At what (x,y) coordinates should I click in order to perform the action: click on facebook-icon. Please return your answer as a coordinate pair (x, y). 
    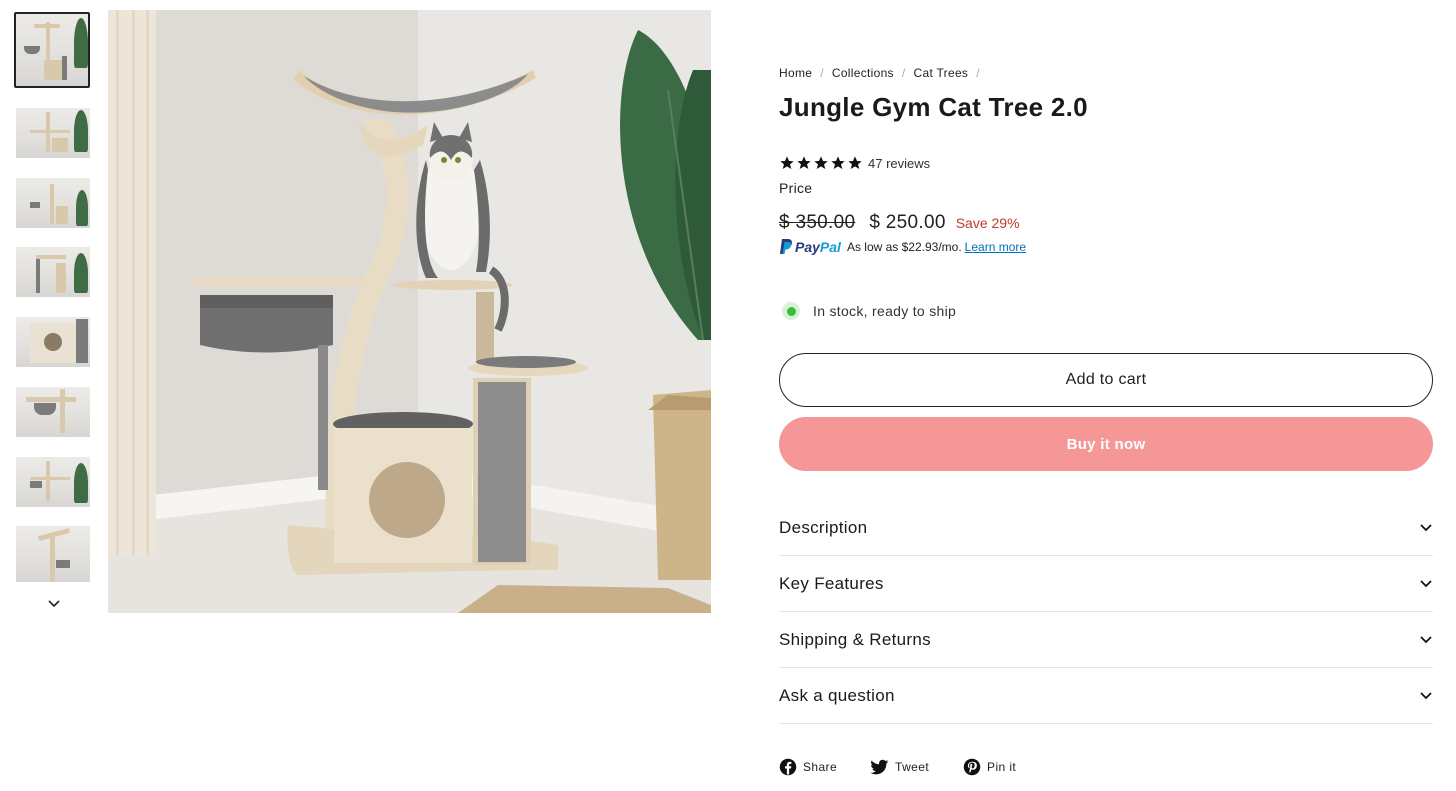
    Looking at the image, I should click on (788, 767).